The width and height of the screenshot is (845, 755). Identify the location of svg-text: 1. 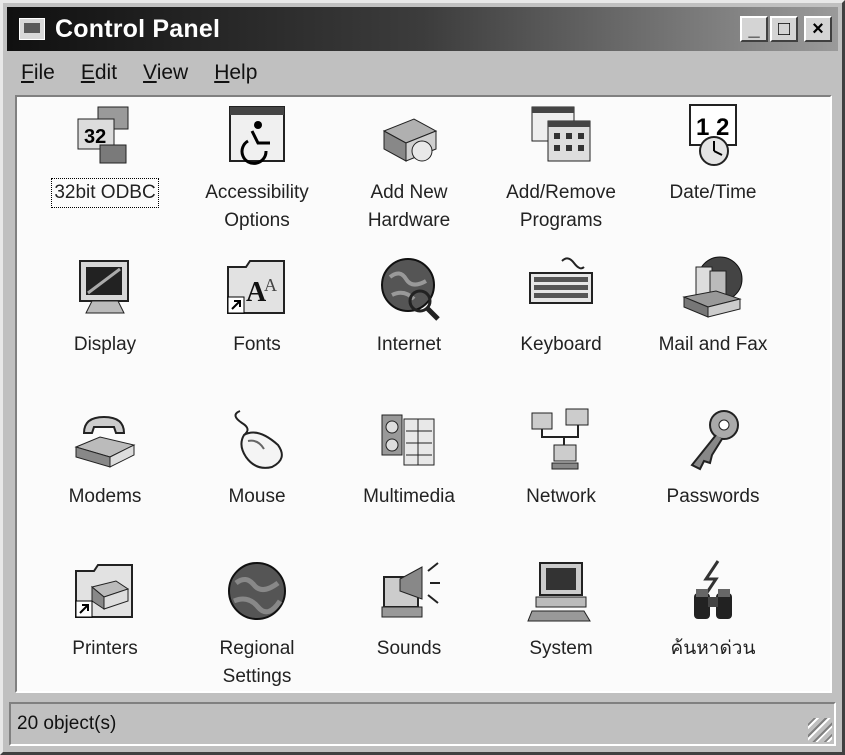
(702, 127).